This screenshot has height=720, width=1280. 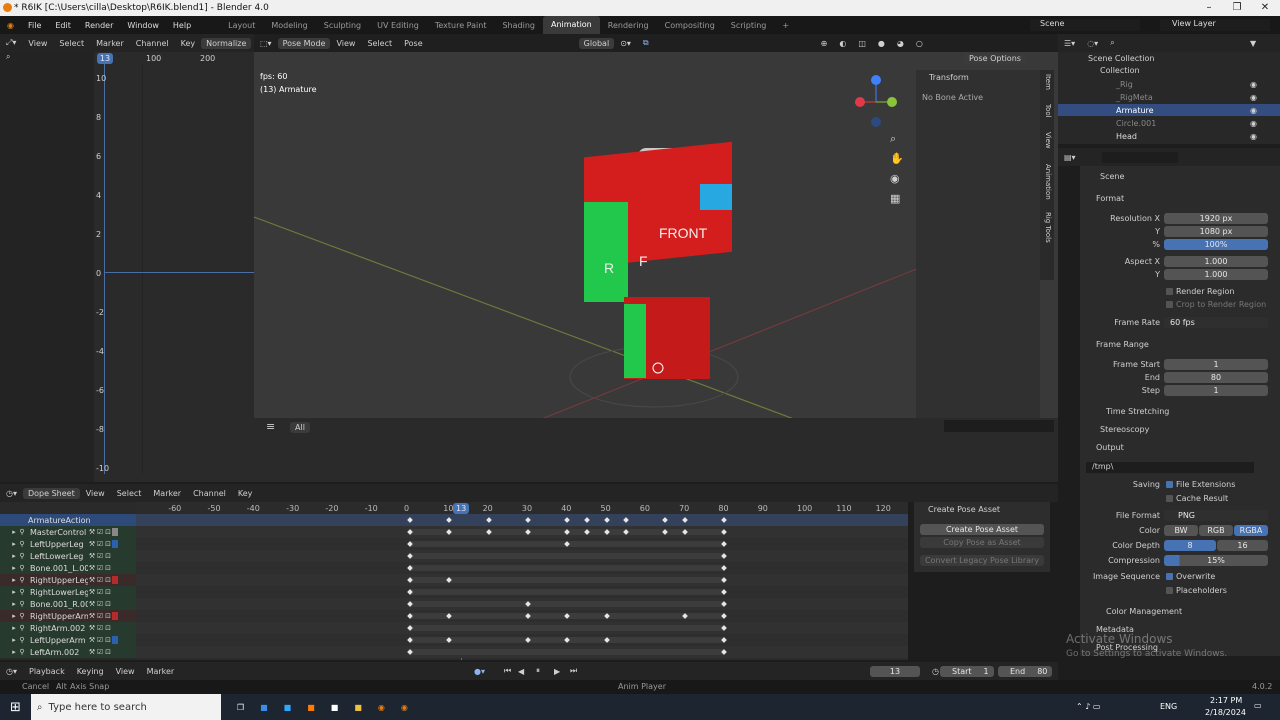 I want to click on jump-end-icon: ⏭, so click(x=573, y=671).